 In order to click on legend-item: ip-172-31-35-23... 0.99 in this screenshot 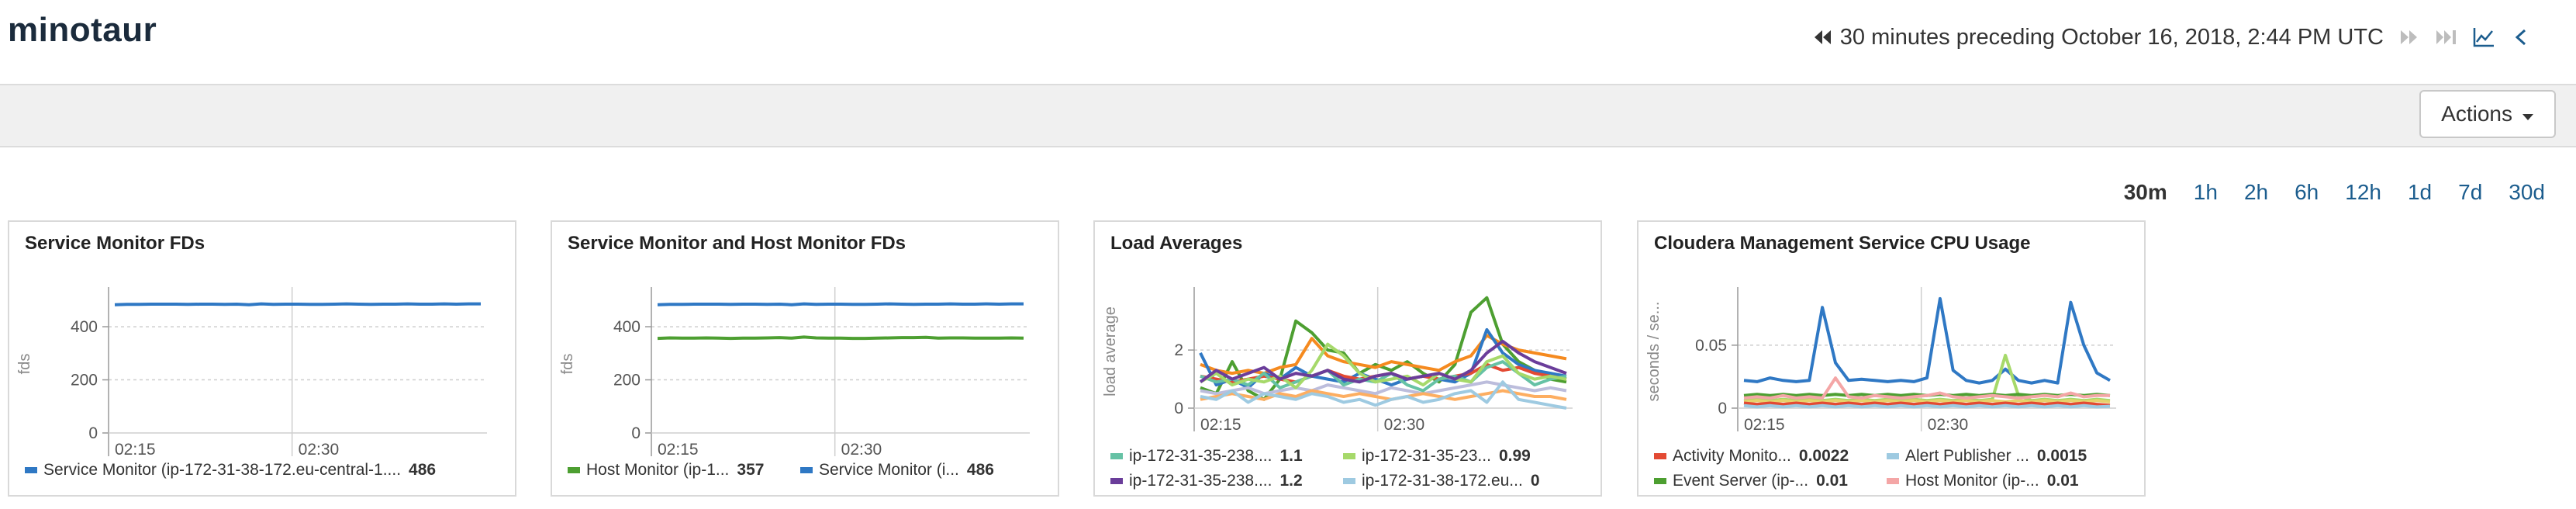, I will do `click(1459, 456)`.